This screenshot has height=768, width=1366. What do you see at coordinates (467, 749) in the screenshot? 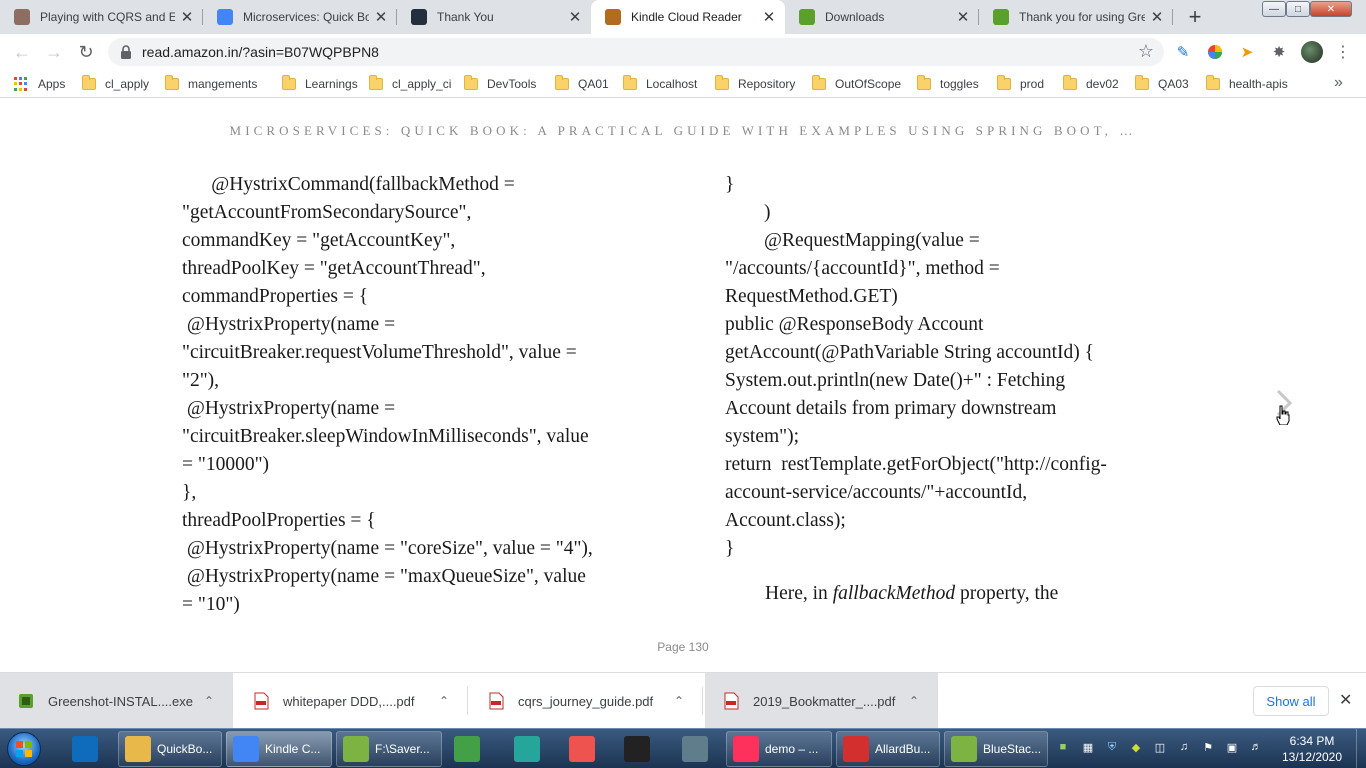
I see `timer-icon` at bounding box center [467, 749].